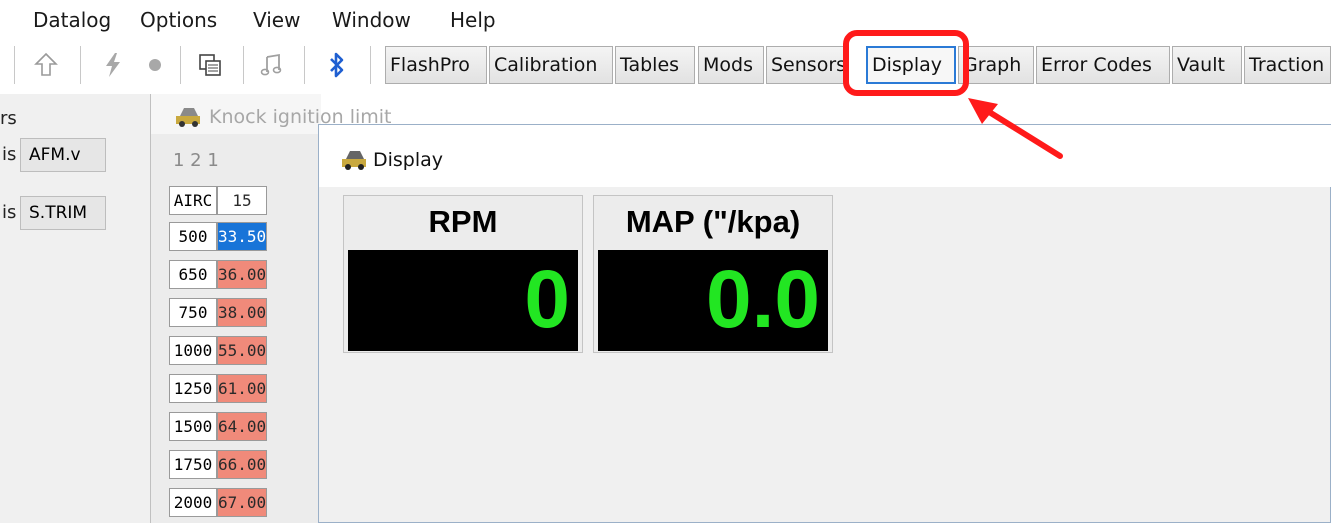  I want to click on table-corner-header: AIRC, so click(193, 200).